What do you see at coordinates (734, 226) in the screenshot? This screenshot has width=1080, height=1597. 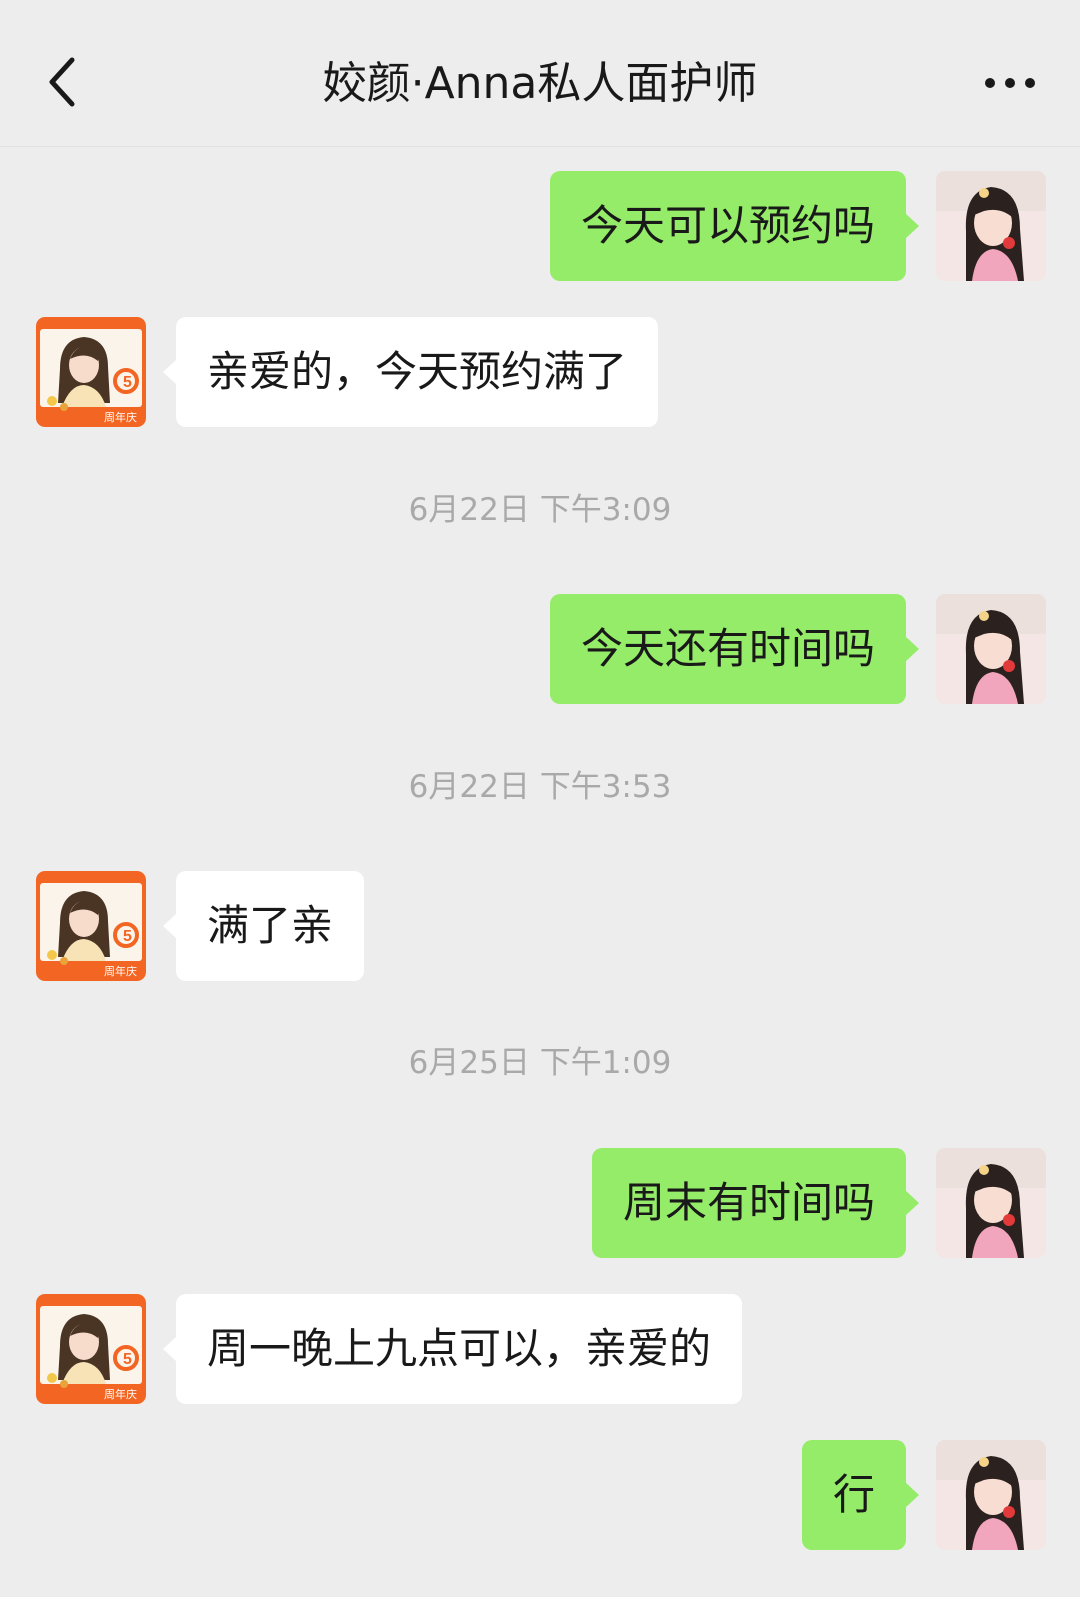 I see `message-bubble-outgoing: 今天可以预约吗` at bounding box center [734, 226].